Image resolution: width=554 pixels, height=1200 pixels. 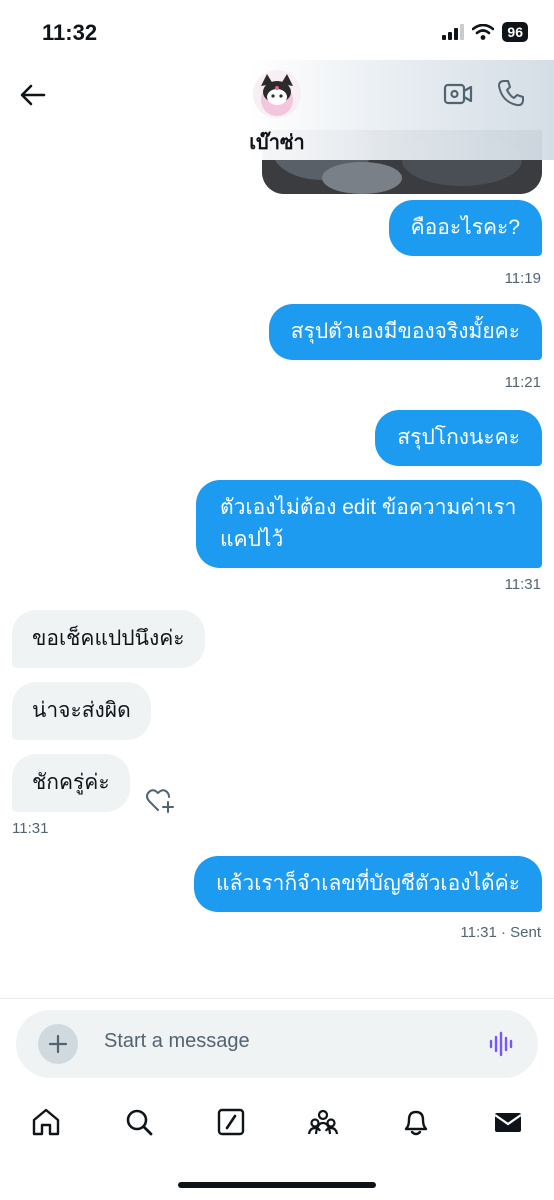 What do you see at coordinates (368, 884) in the screenshot?
I see `outgoing-message: แล้วเราก็จำเลขที่บัญชีตัวเองได้ค่ะ` at bounding box center [368, 884].